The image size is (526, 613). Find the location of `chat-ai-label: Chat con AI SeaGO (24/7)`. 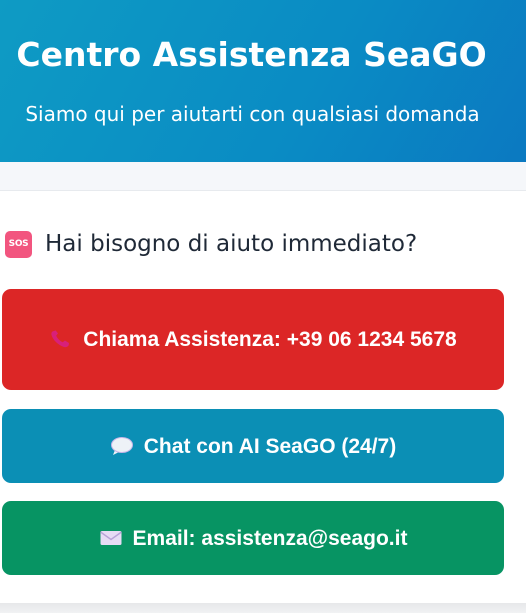

chat-ai-label: Chat con AI SeaGO (24/7) is located at coordinates (270, 446).